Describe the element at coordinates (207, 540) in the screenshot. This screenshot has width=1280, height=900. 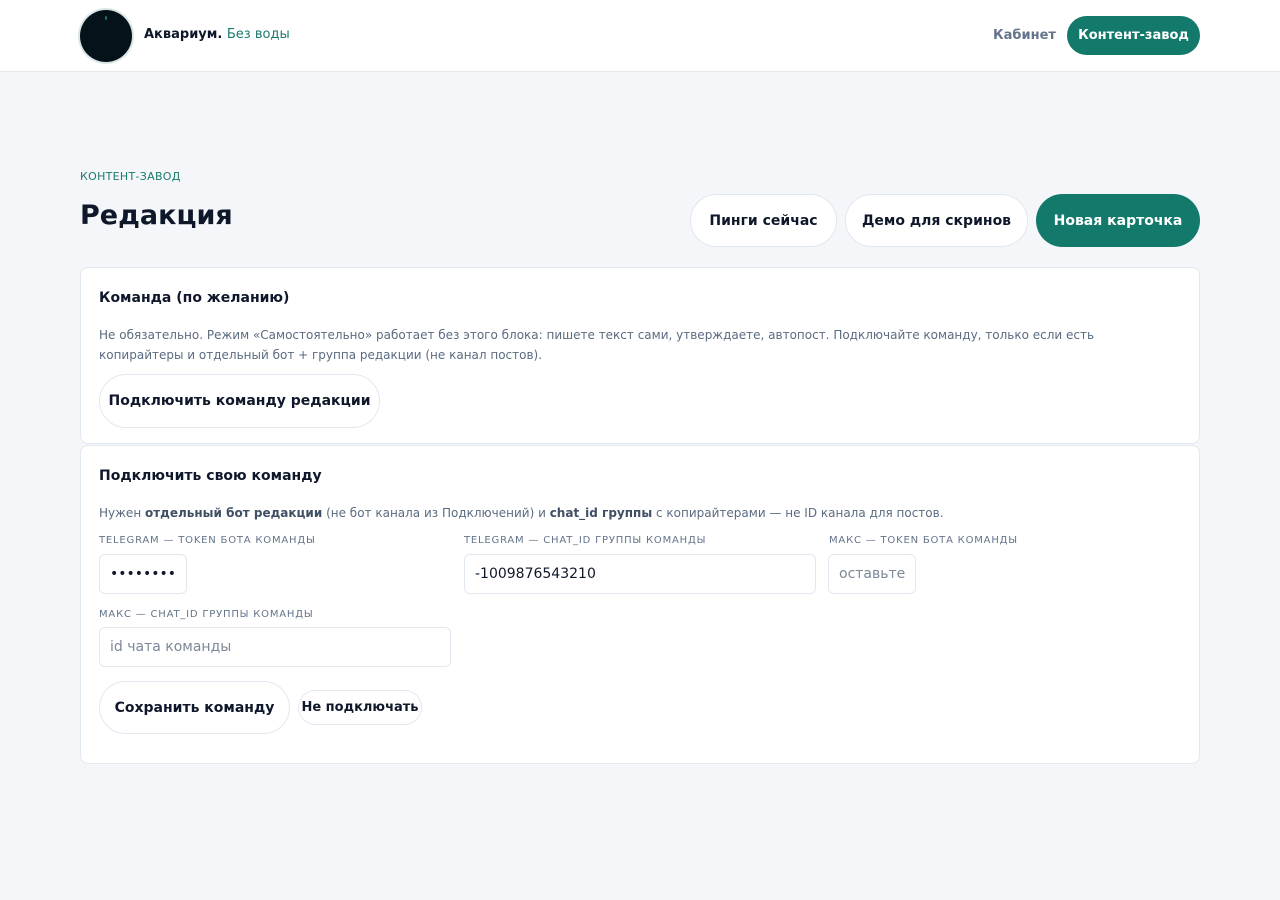
I see `tg-token-label: TELEGRAM — TOKEN БОТА КОМАНДЫ` at that location.